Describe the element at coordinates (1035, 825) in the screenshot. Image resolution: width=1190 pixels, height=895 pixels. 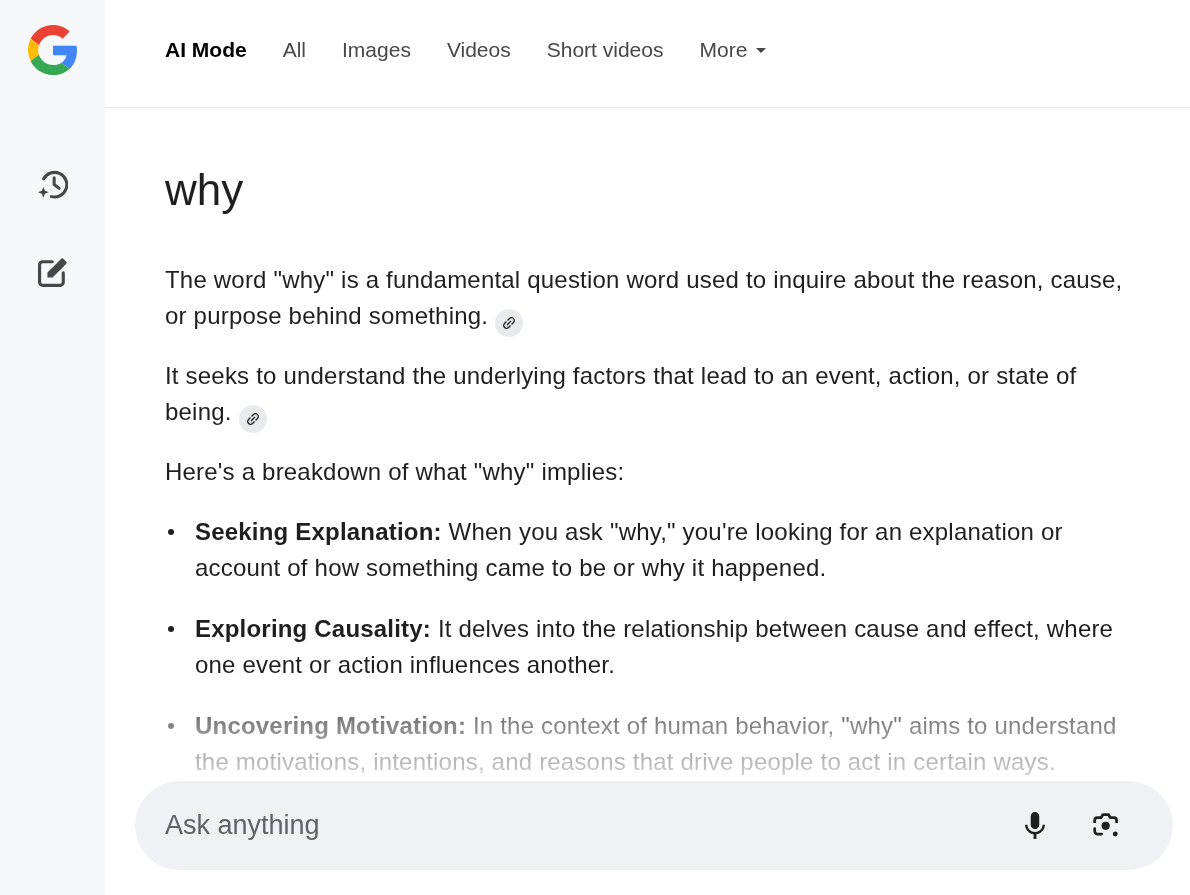
I see `mic-icon` at that location.